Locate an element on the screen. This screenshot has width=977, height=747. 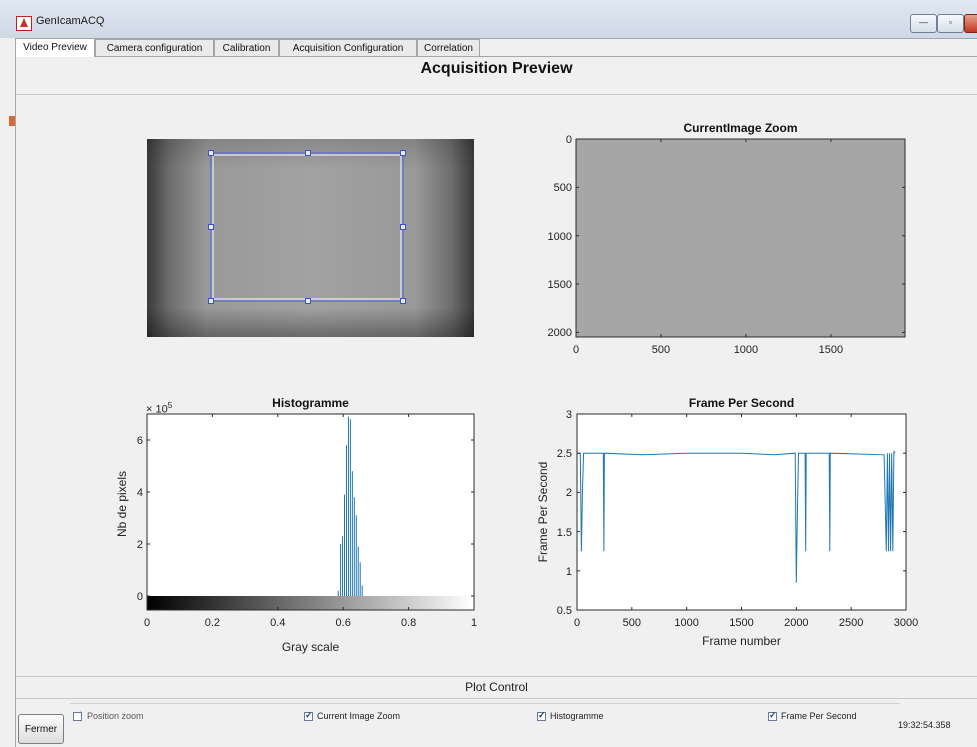
plot-control-title: Plot Control is located at coordinates (496, 687).